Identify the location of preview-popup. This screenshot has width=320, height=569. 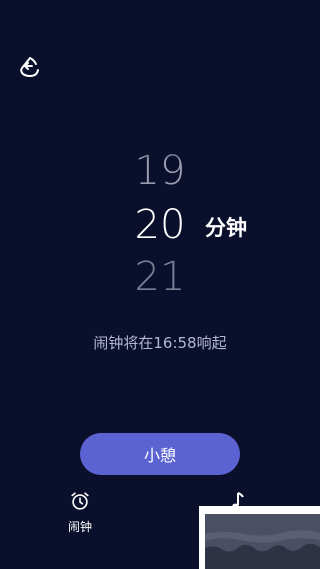
(259, 537).